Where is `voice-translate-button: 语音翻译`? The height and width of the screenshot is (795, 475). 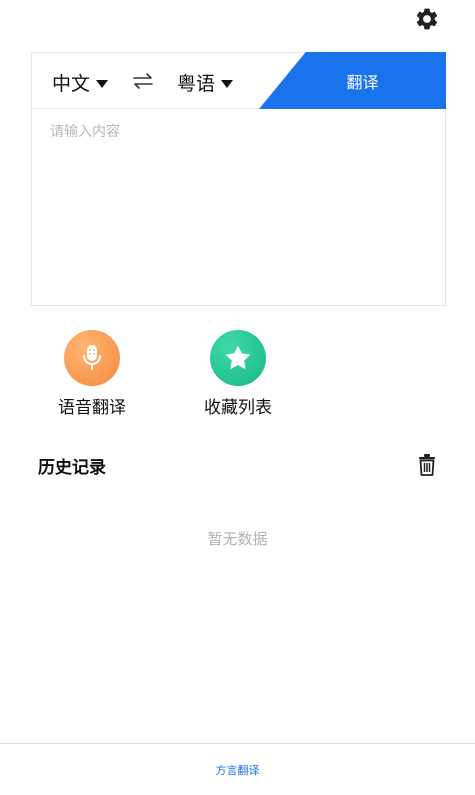
voice-translate-button: 语音翻译 is located at coordinates (92, 374).